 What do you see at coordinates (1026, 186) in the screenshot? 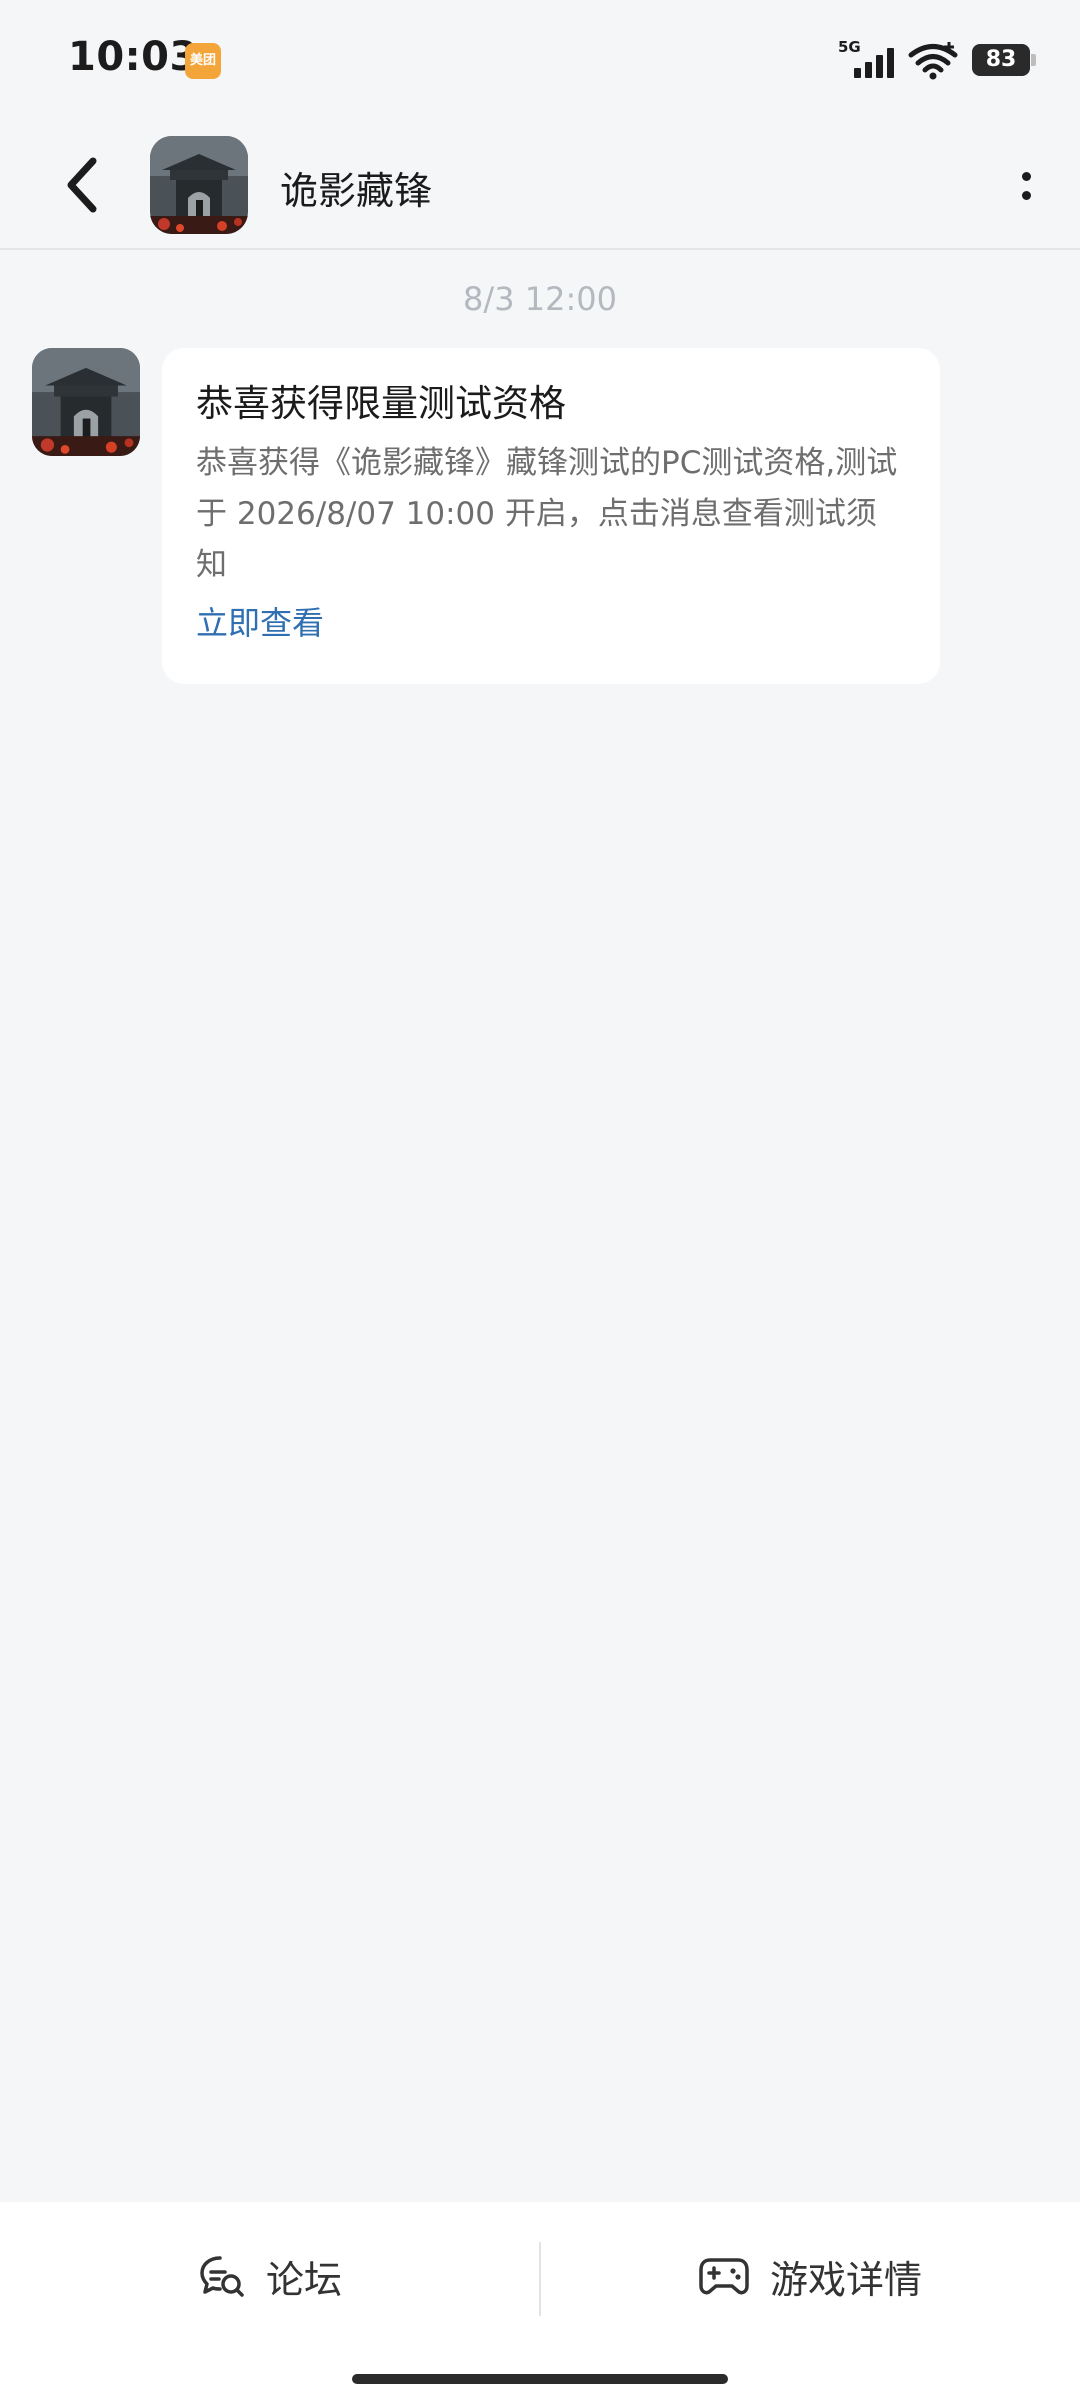
I see `more-options-button` at bounding box center [1026, 186].